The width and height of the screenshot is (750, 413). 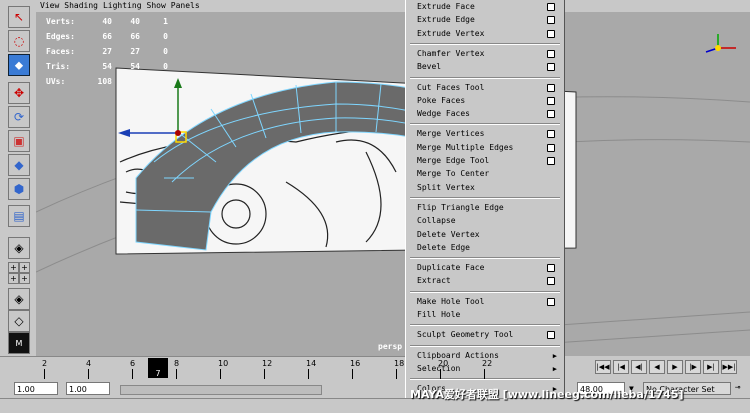 I want to click on step-back-key-icon: |◀, so click(x=621, y=367).